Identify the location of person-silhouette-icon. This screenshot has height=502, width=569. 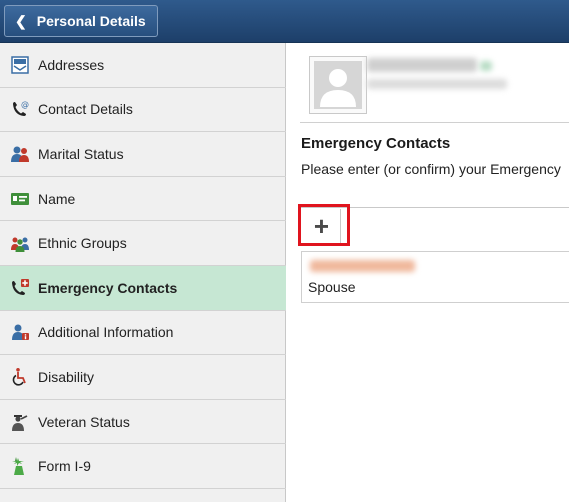
(338, 88).